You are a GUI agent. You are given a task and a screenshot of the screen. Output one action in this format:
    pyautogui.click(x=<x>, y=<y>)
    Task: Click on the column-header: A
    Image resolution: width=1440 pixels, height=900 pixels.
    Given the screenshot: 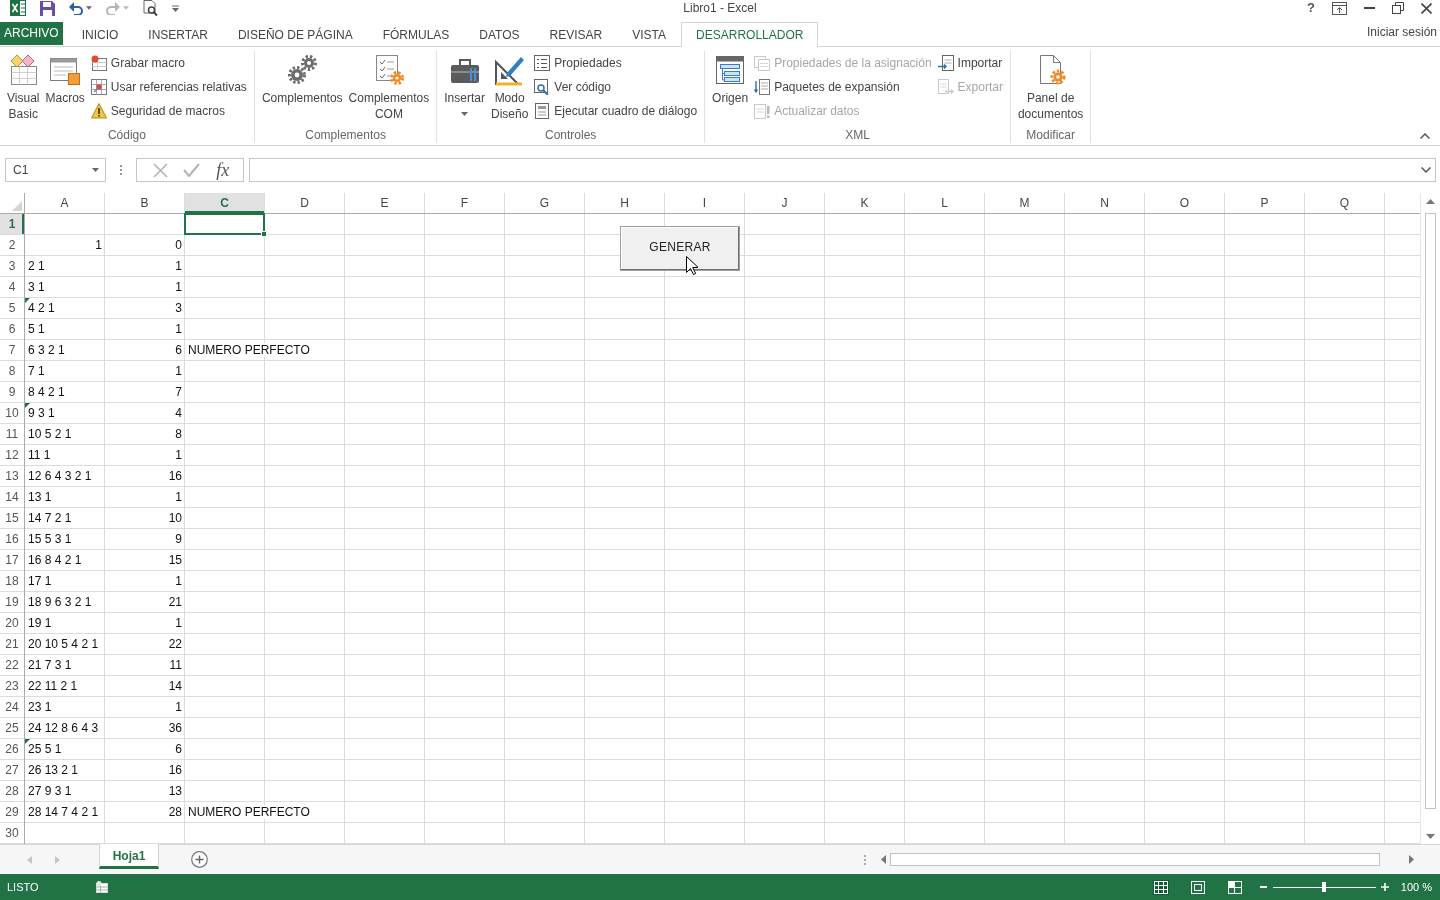 What is the action you would take?
    pyautogui.click(x=65, y=203)
    